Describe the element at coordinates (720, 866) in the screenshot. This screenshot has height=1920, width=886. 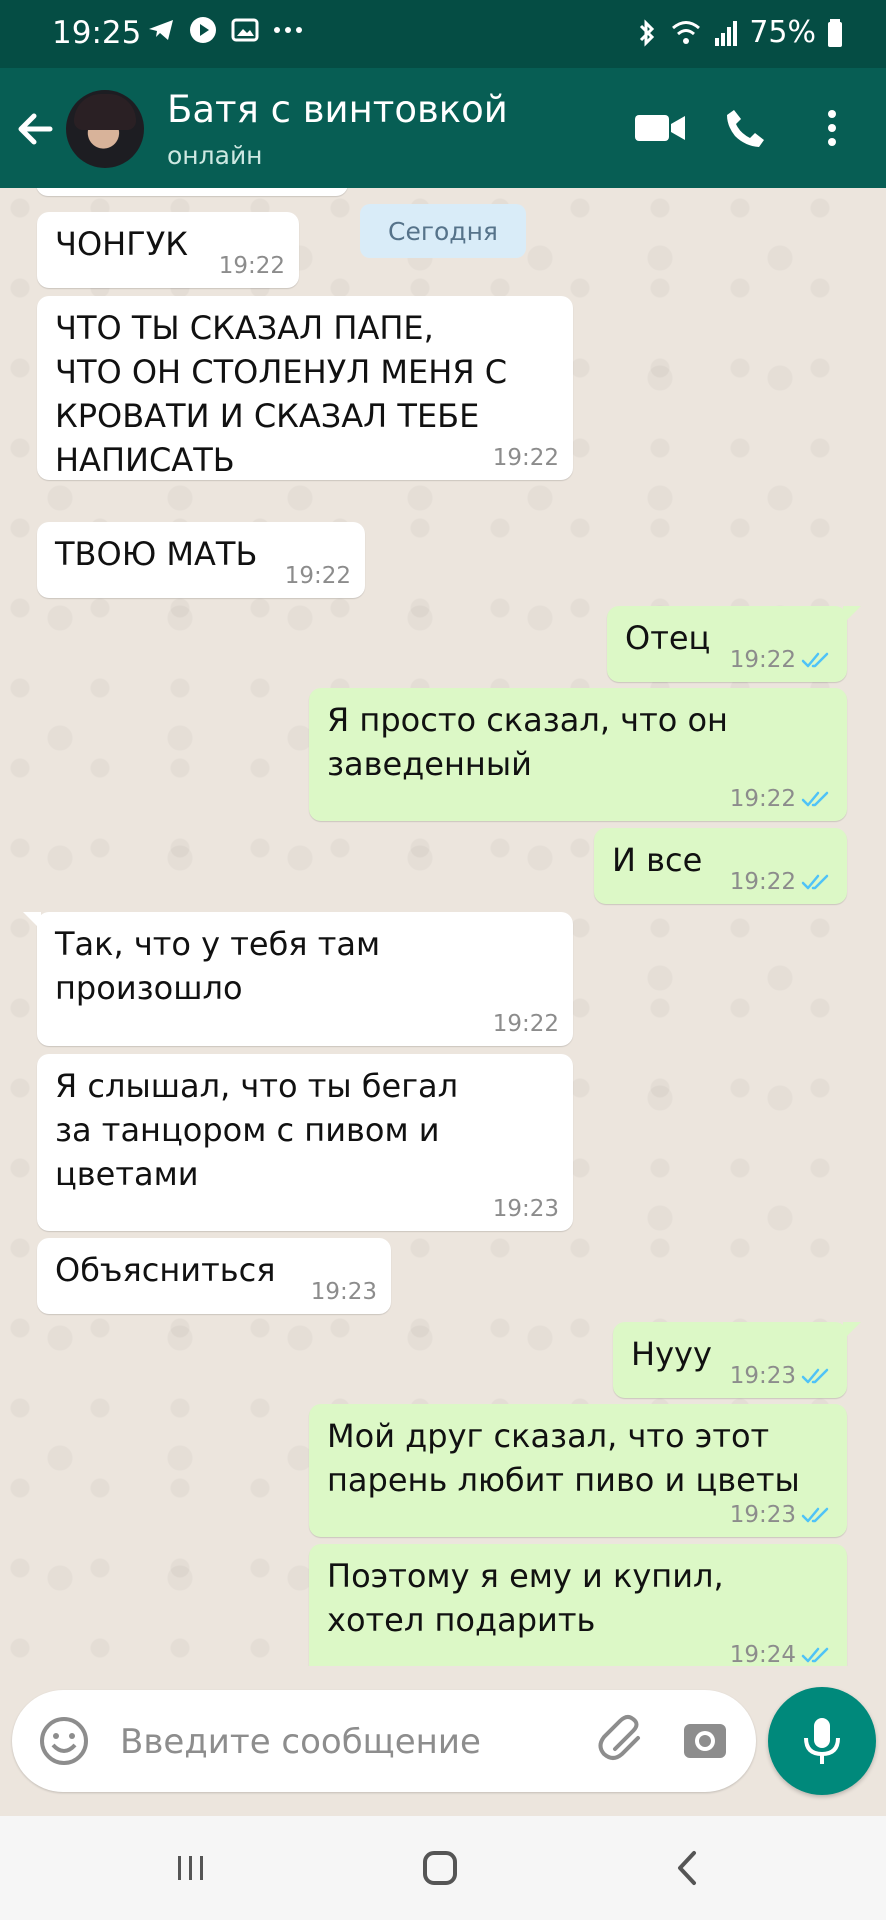
I see `message-outgoing: И все 19:22` at that location.